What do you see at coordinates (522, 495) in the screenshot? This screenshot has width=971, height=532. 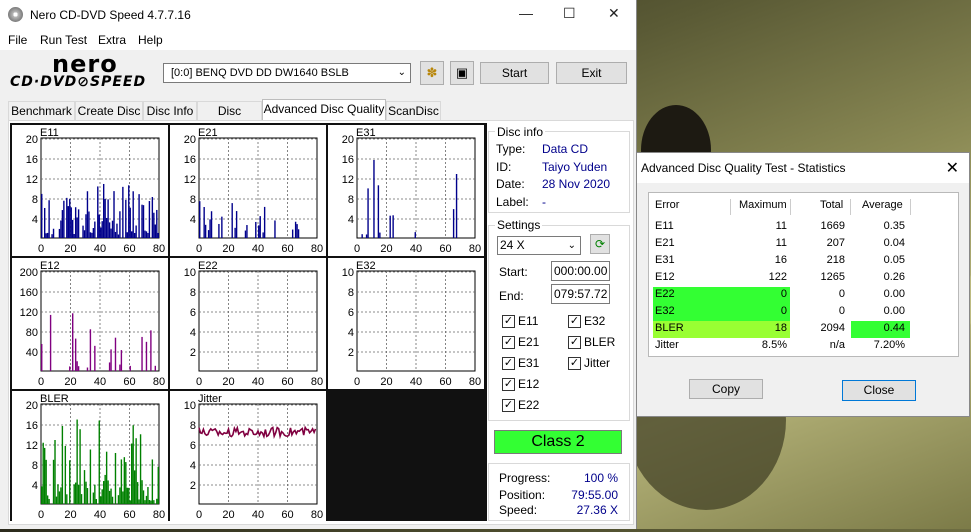 I see `position-label: Position:` at bounding box center [522, 495].